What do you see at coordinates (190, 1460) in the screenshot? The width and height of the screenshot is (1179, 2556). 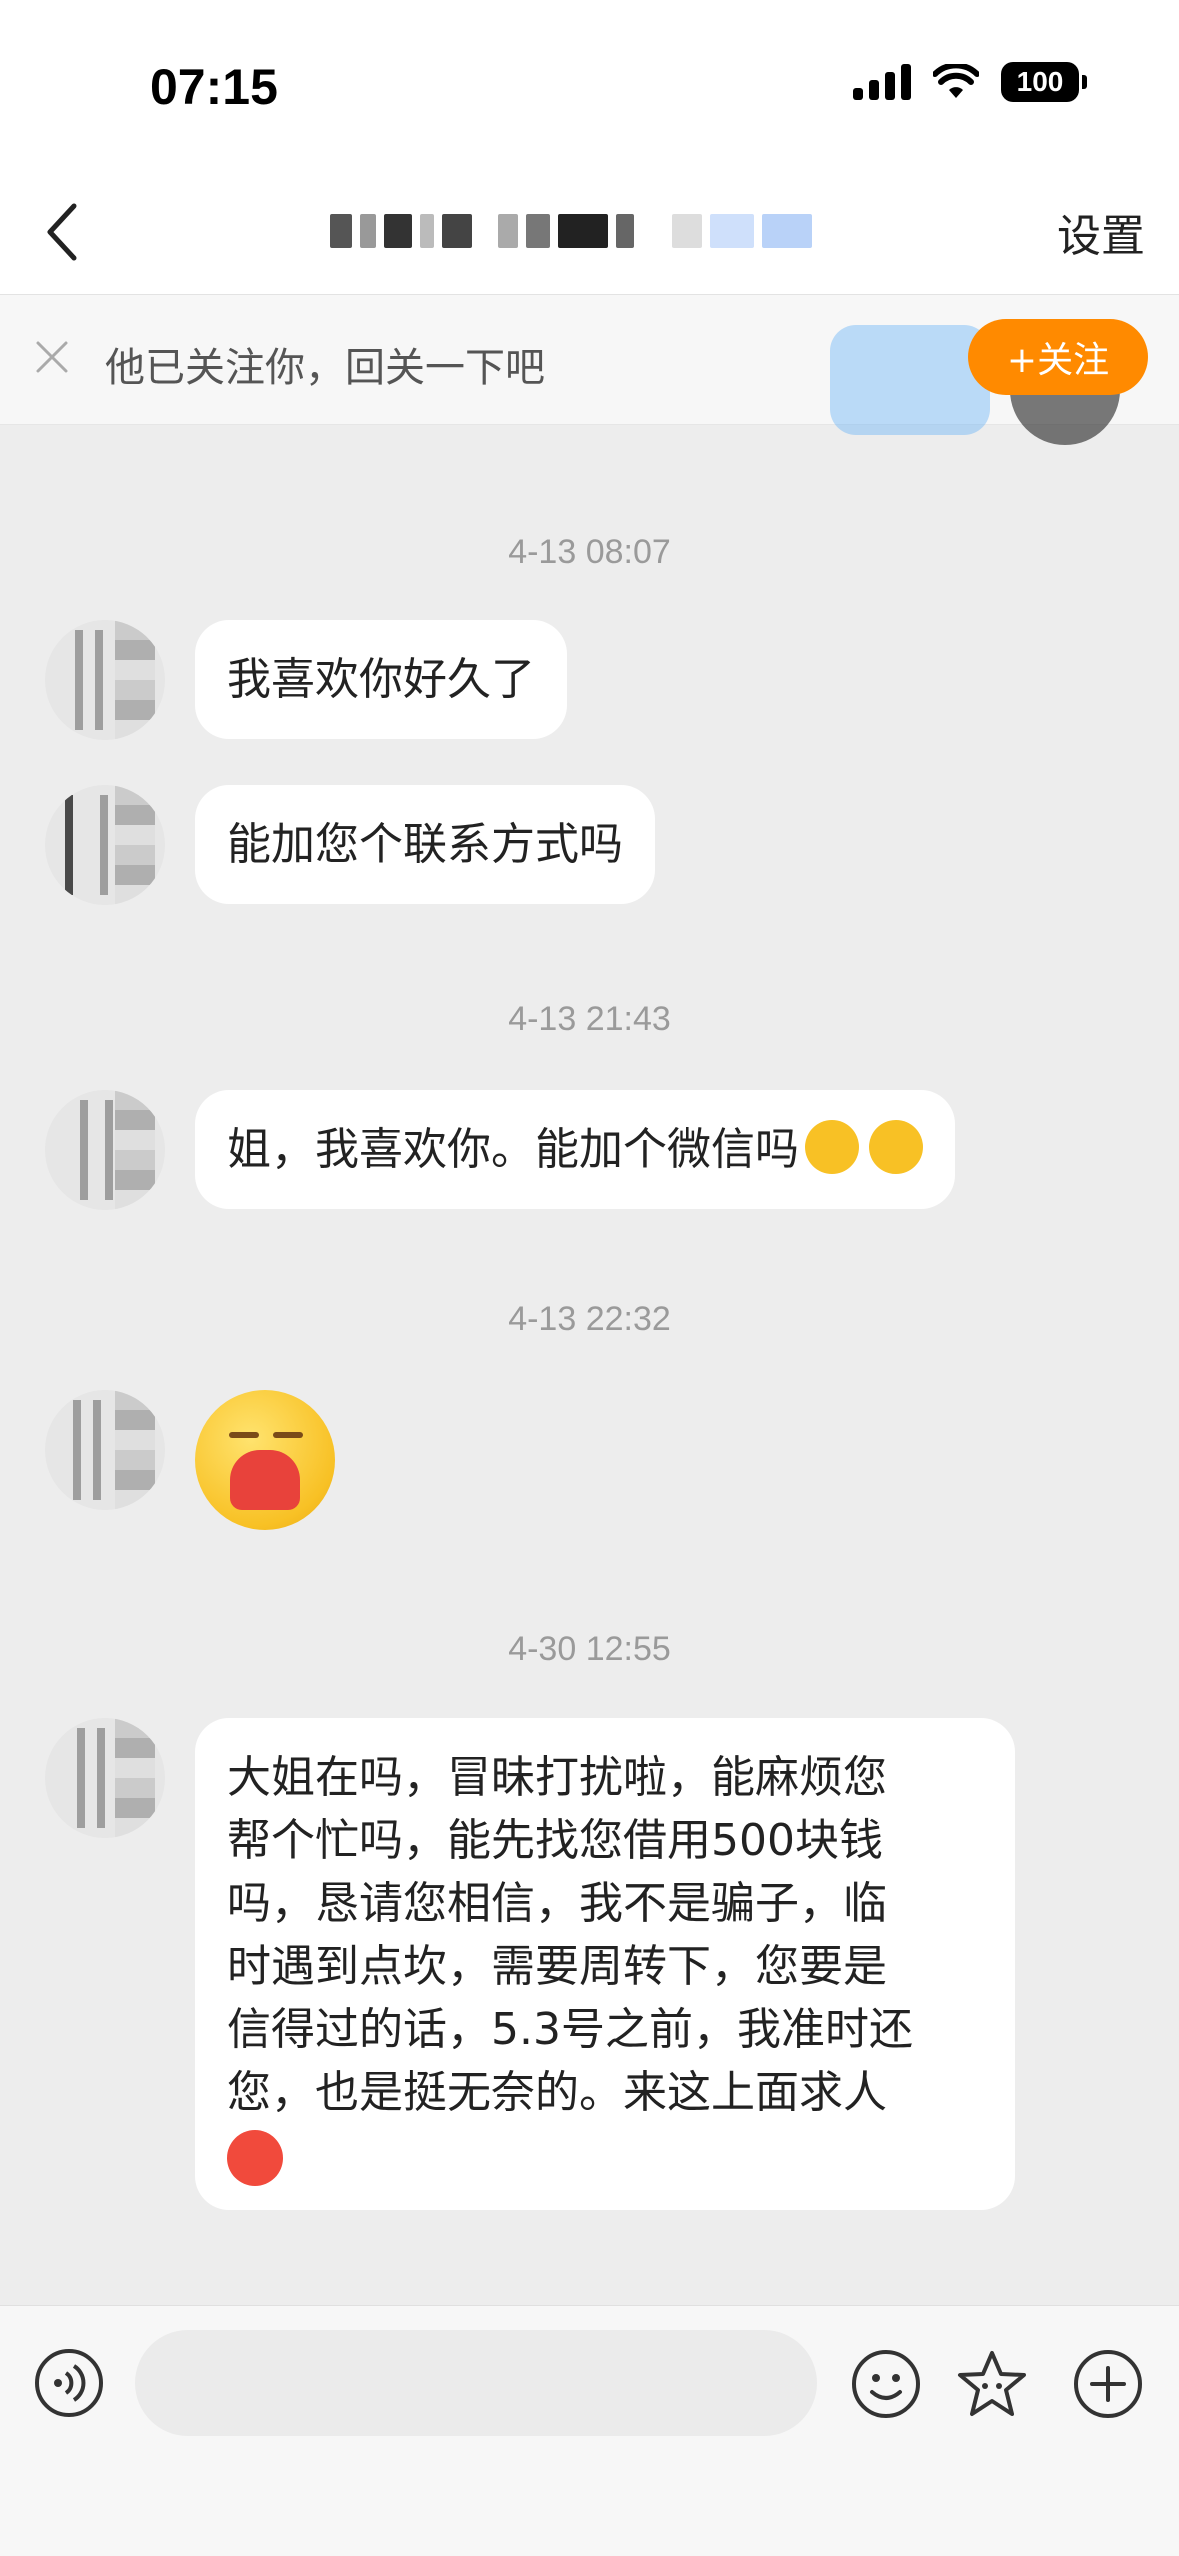 I see `message-row` at bounding box center [190, 1460].